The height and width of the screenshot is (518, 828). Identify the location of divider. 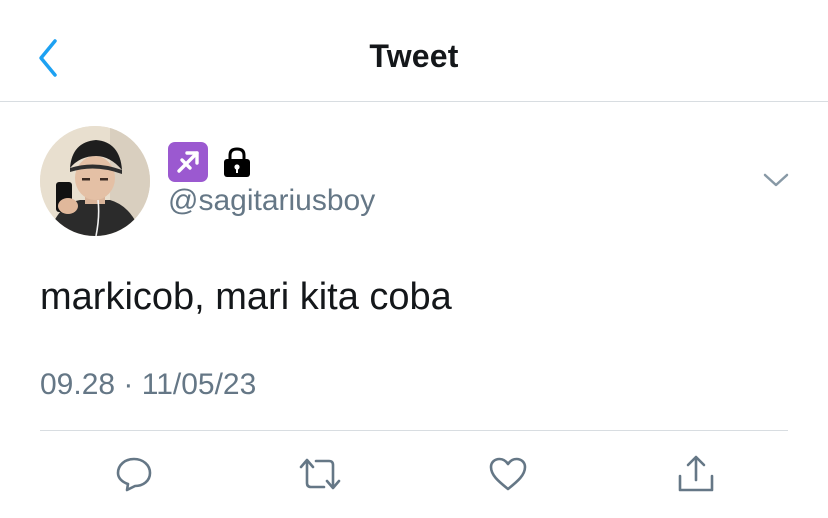
(414, 430).